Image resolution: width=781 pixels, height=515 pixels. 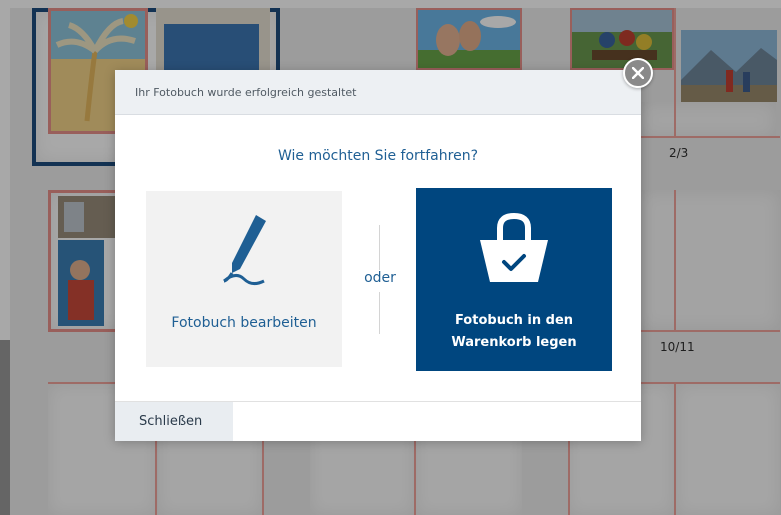 I want to click on separator-line-top, so click(x=379, y=247).